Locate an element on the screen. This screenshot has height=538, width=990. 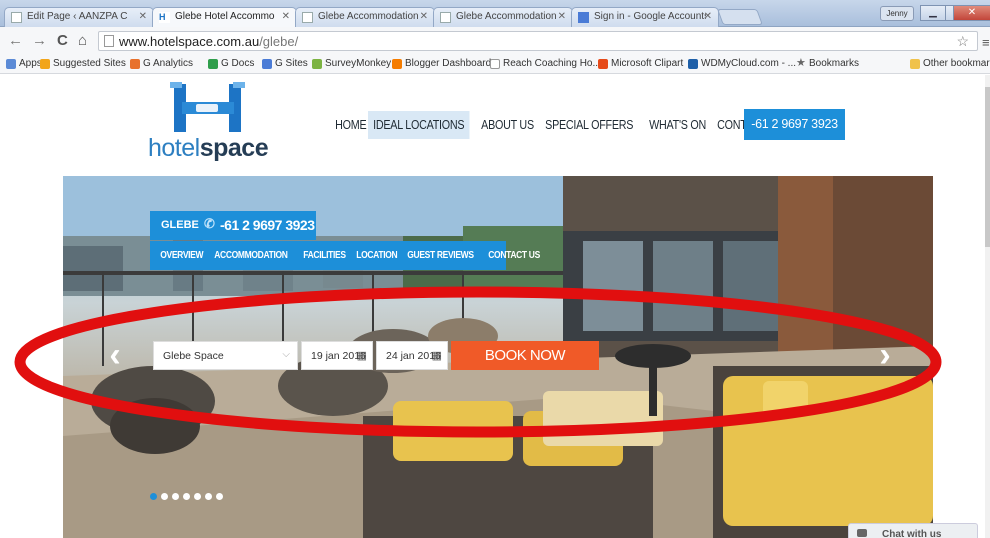
menu-icon: ≡ is located at coordinates (986, 42).